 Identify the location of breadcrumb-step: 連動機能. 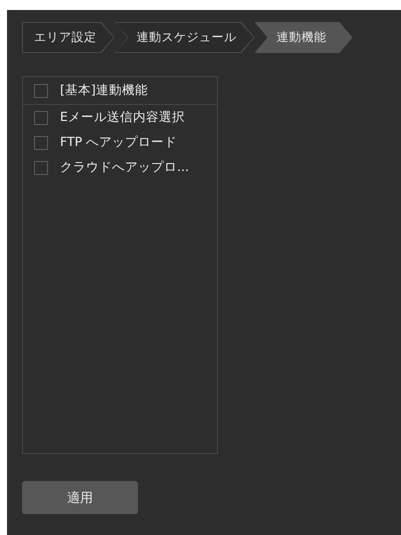
(303, 37).